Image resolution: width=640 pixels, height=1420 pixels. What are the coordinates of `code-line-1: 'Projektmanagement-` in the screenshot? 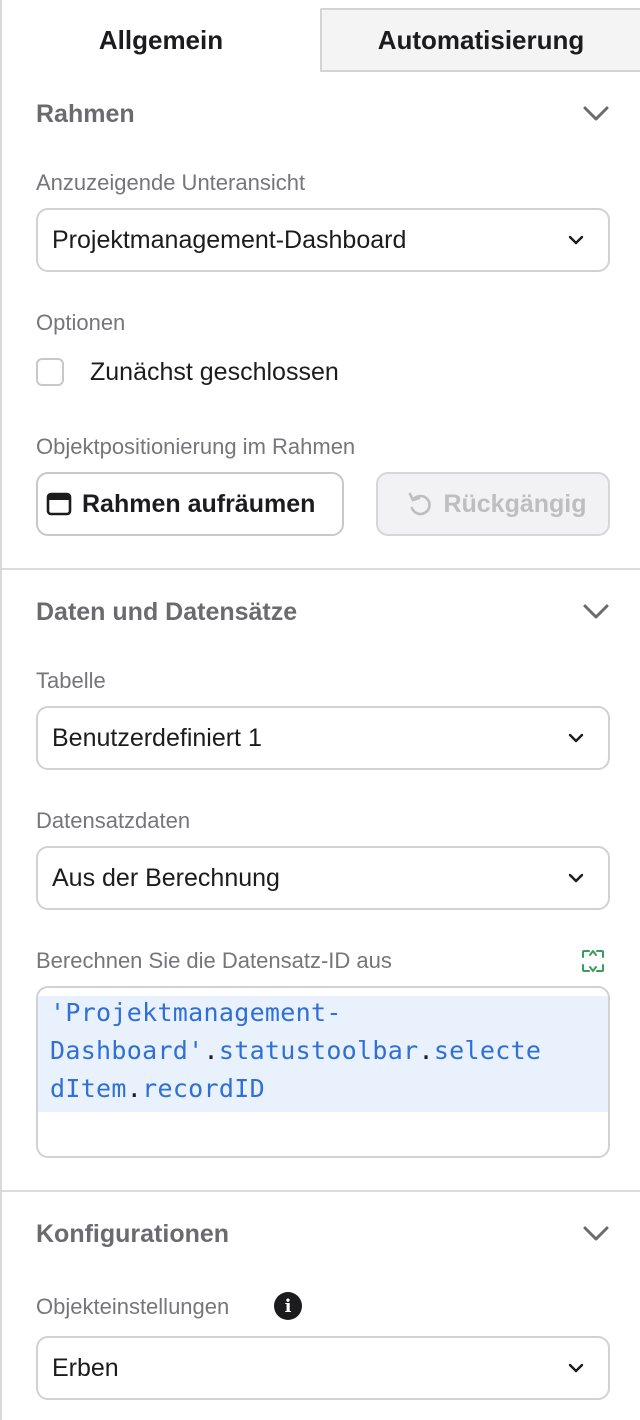 It's located at (196, 1012).